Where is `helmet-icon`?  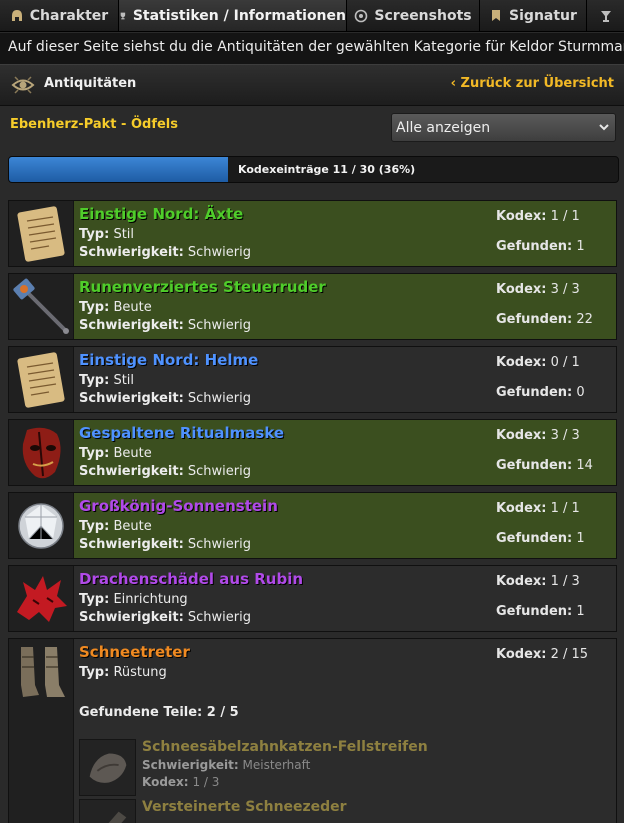
helmet-icon is located at coordinates (16, 15).